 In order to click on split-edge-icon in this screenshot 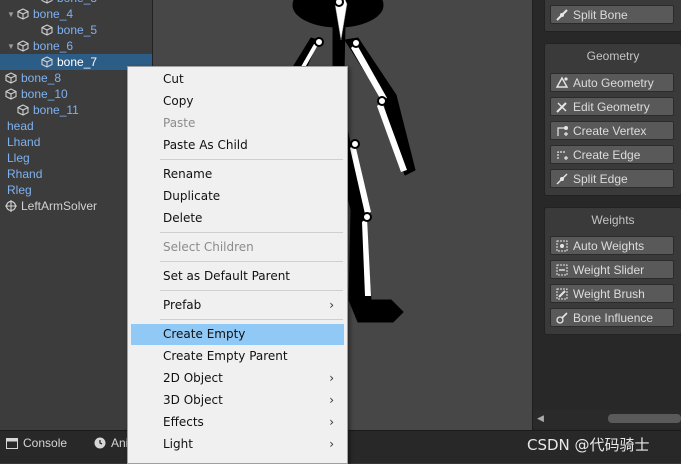, I will do `click(562, 179)`.